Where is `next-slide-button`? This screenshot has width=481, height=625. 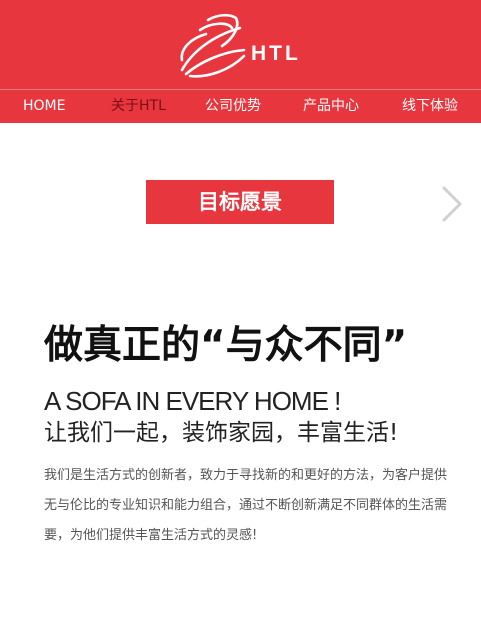
next-slide-button is located at coordinates (451, 204).